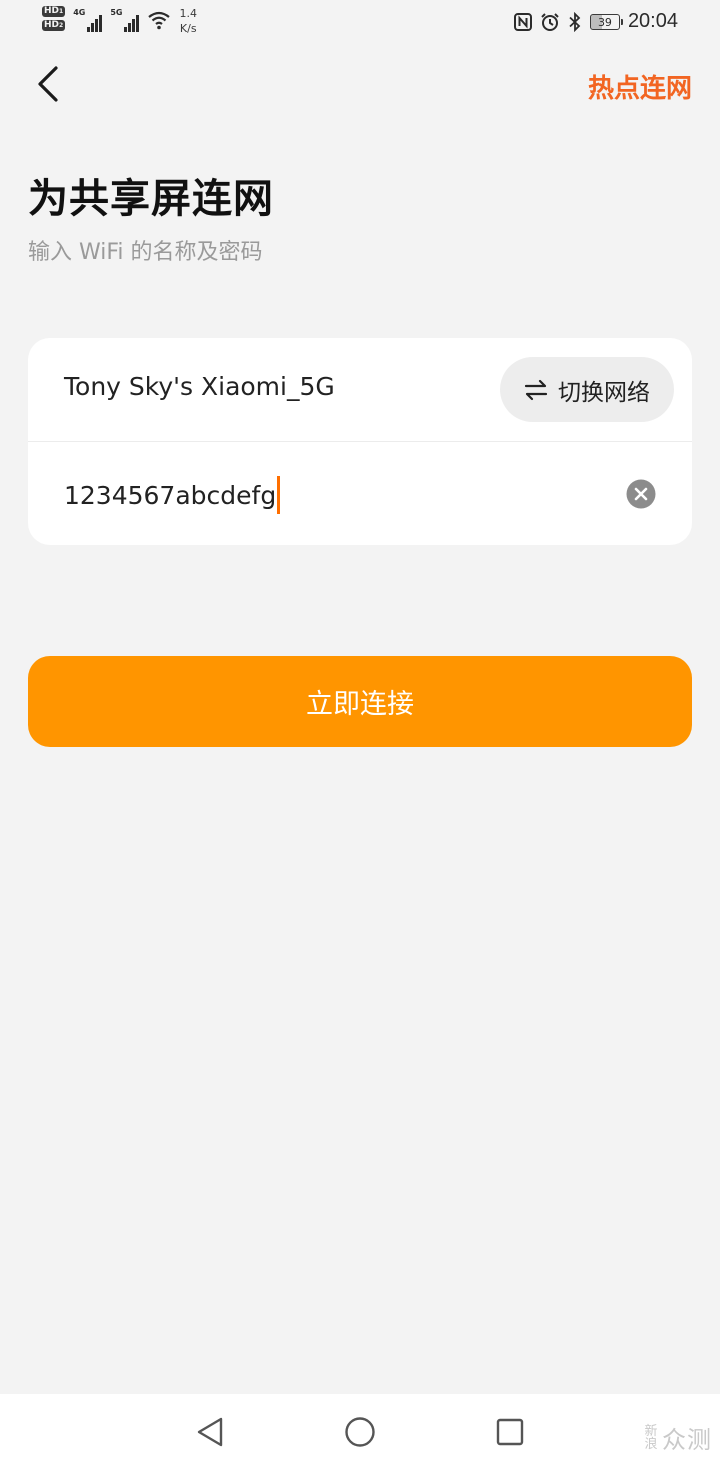  Describe the element at coordinates (151, 199) in the screenshot. I see `page-title: 为共享屏连网` at that location.